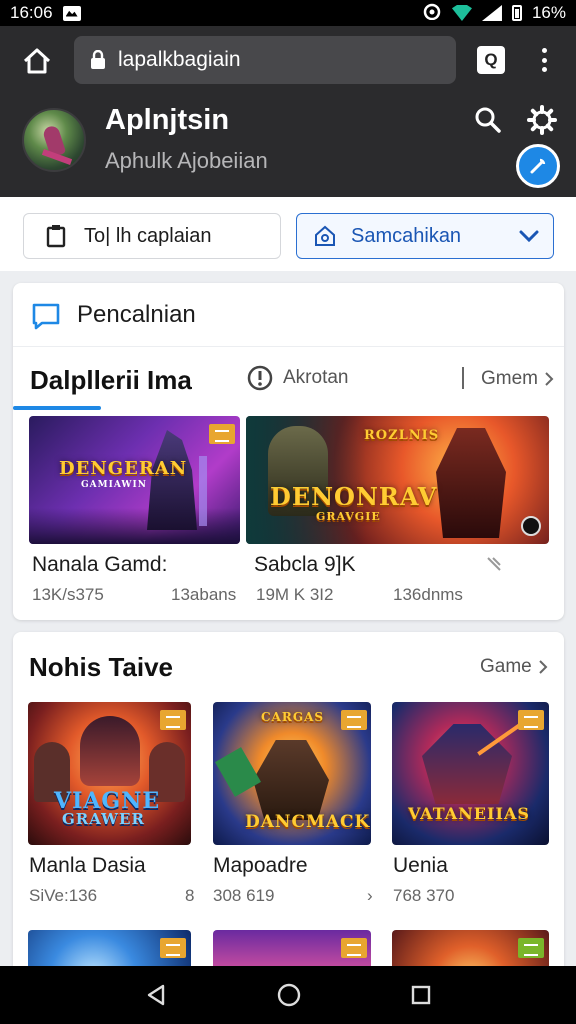  I want to click on gallery-notification-icon, so click(71, 13).